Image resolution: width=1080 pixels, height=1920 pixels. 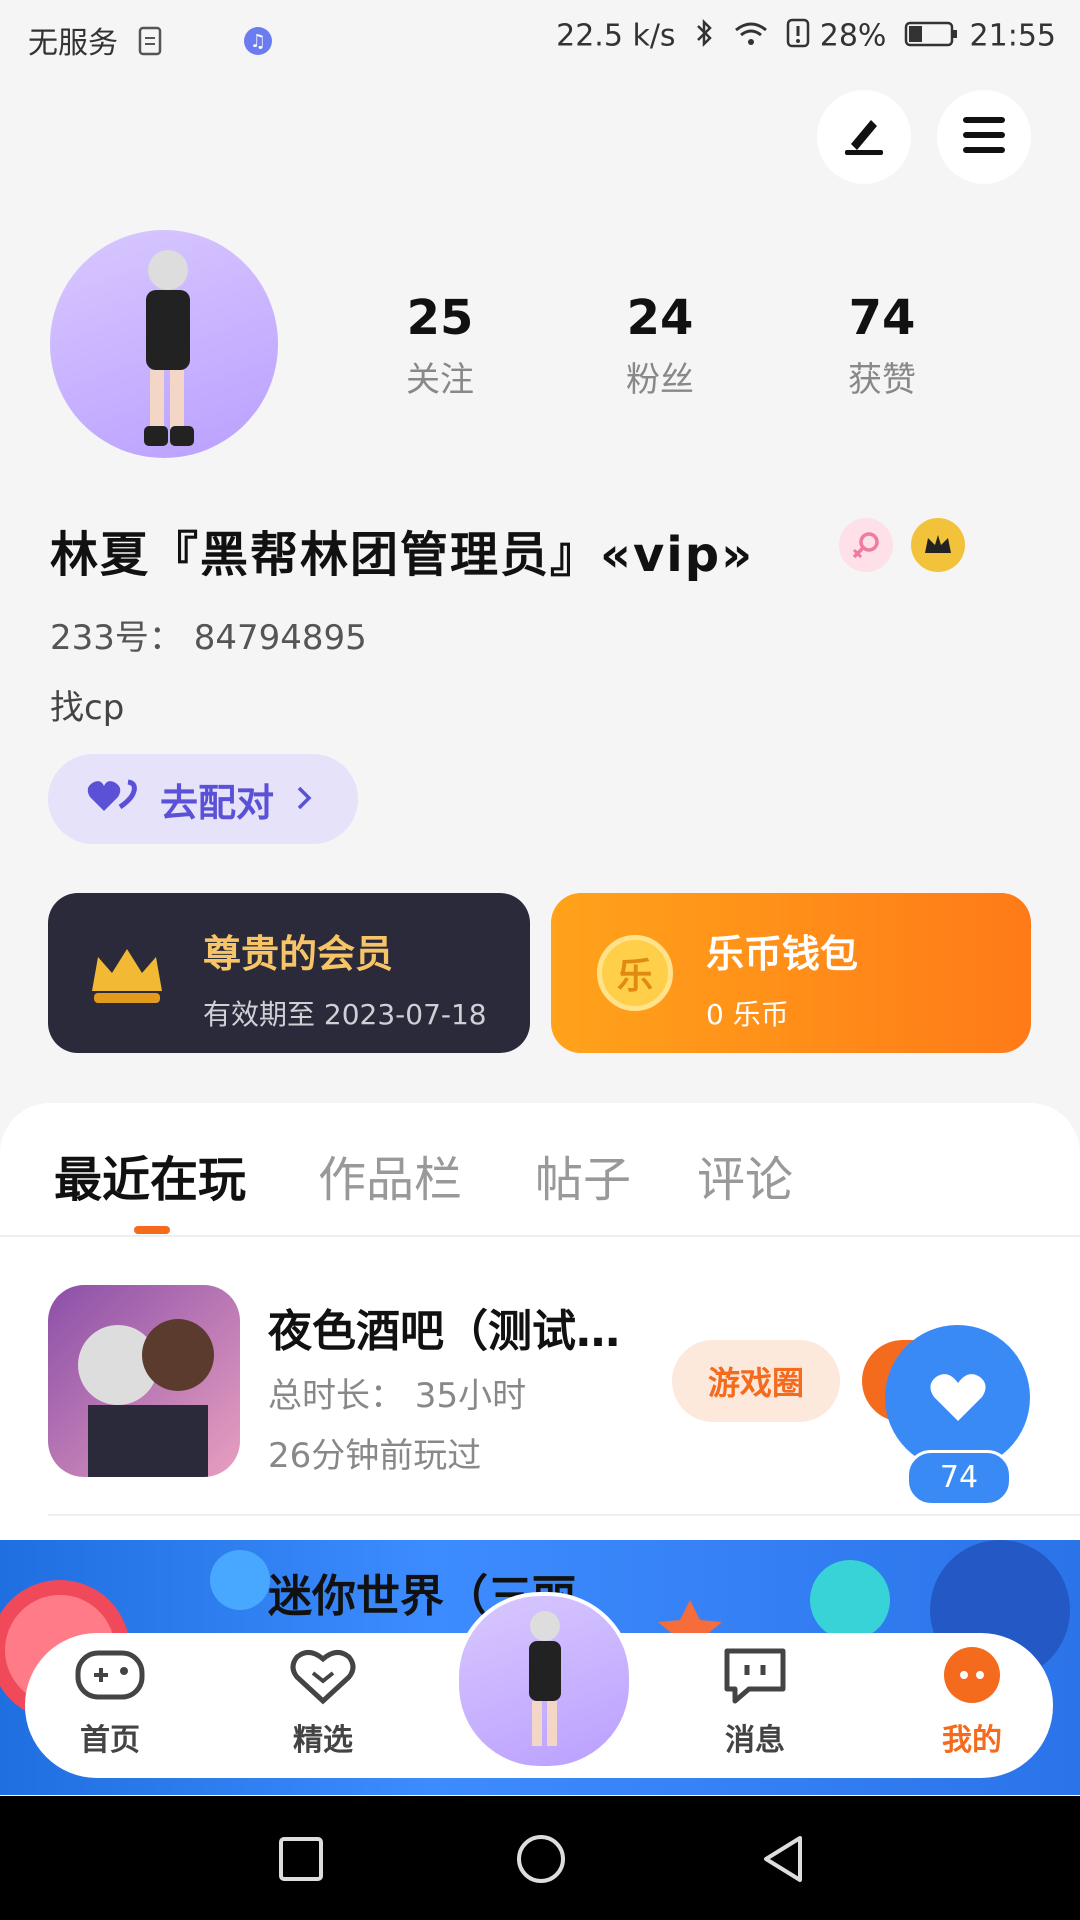 I want to click on menu-icon, so click(x=984, y=137).